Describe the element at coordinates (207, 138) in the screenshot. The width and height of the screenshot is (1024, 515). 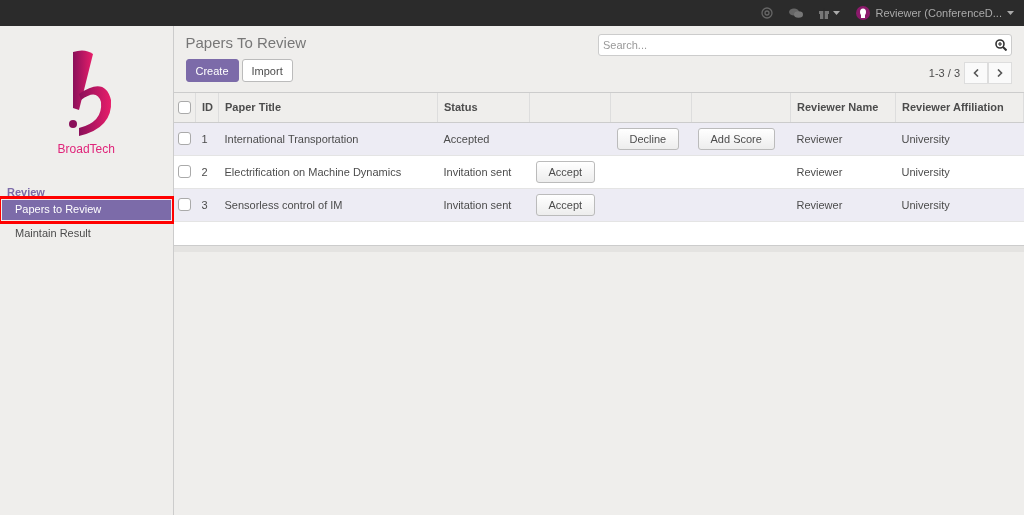
I see `table-cell: 1` at that location.